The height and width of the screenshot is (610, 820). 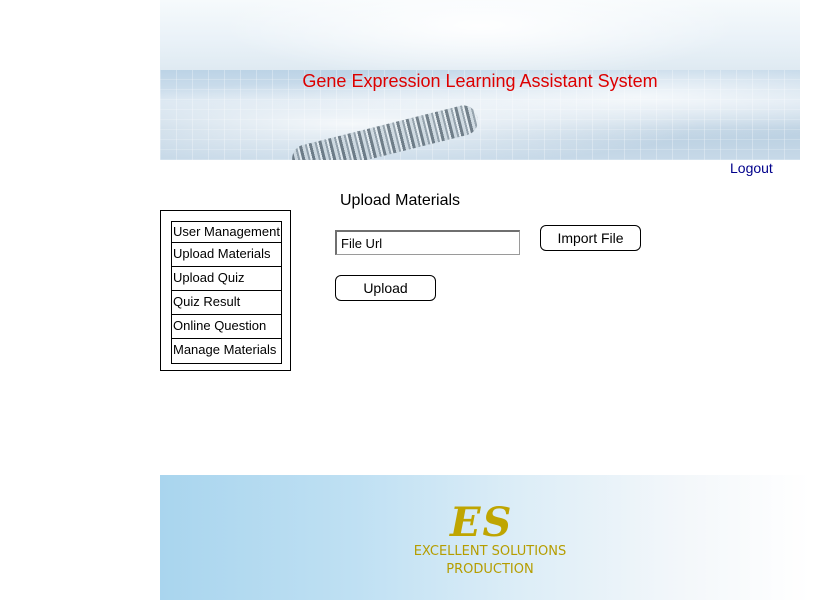 I want to click on sidebar-item-quiz-result: Quiz Result, so click(x=226, y=303).